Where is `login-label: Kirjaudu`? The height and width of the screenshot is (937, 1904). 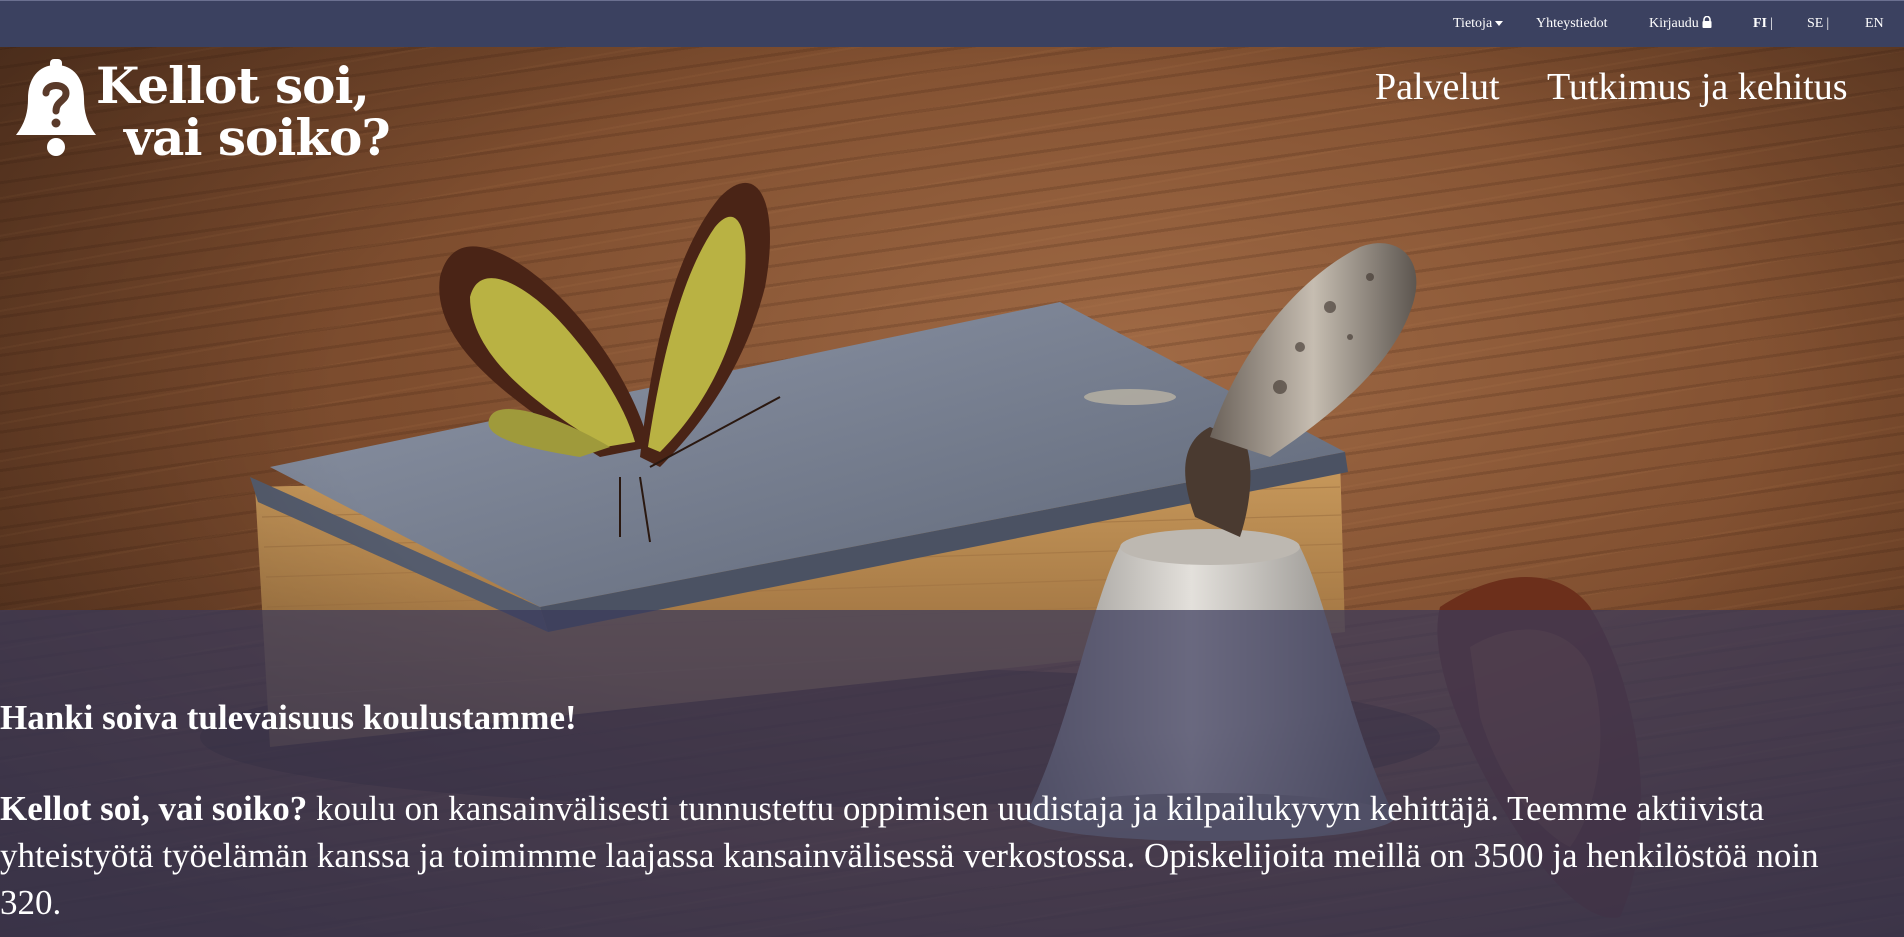
login-label: Kirjaudu is located at coordinates (1674, 23).